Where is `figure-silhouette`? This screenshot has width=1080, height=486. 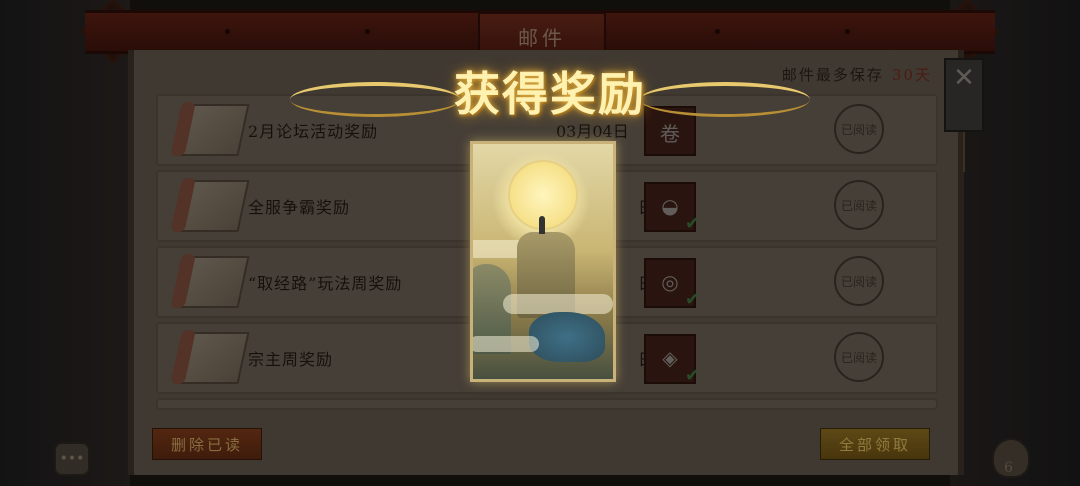 figure-silhouette is located at coordinates (542, 225).